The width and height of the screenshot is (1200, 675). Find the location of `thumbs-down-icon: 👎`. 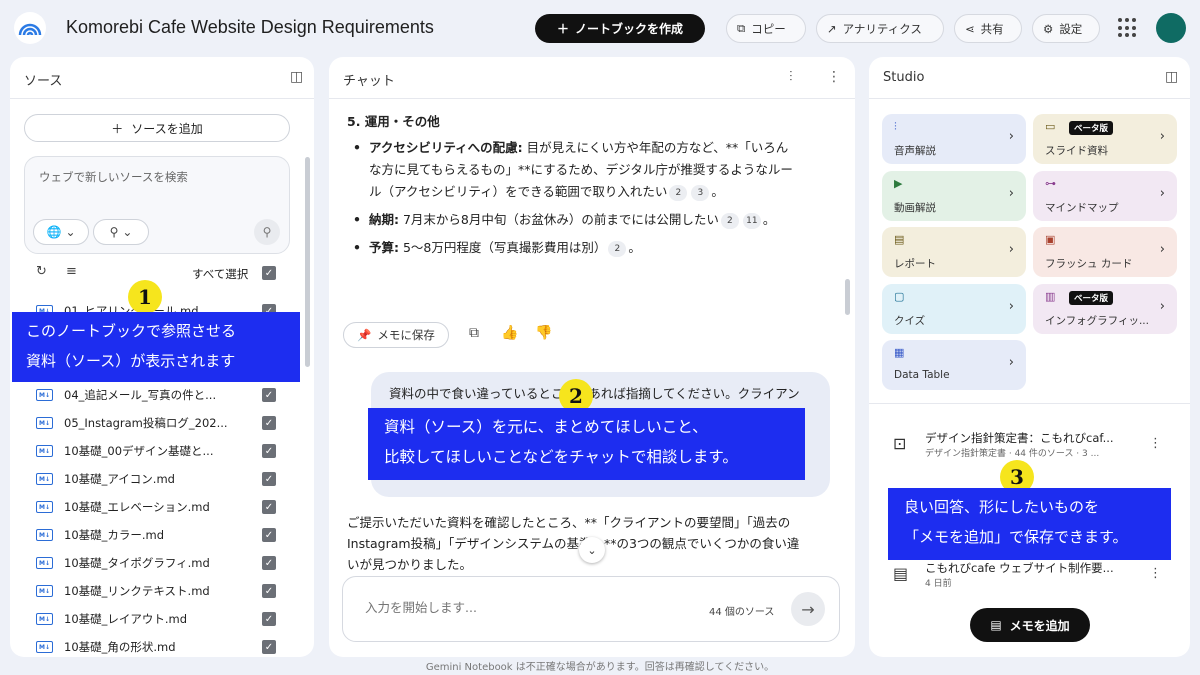

thumbs-down-icon: 👎 is located at coordinates (543, 333).